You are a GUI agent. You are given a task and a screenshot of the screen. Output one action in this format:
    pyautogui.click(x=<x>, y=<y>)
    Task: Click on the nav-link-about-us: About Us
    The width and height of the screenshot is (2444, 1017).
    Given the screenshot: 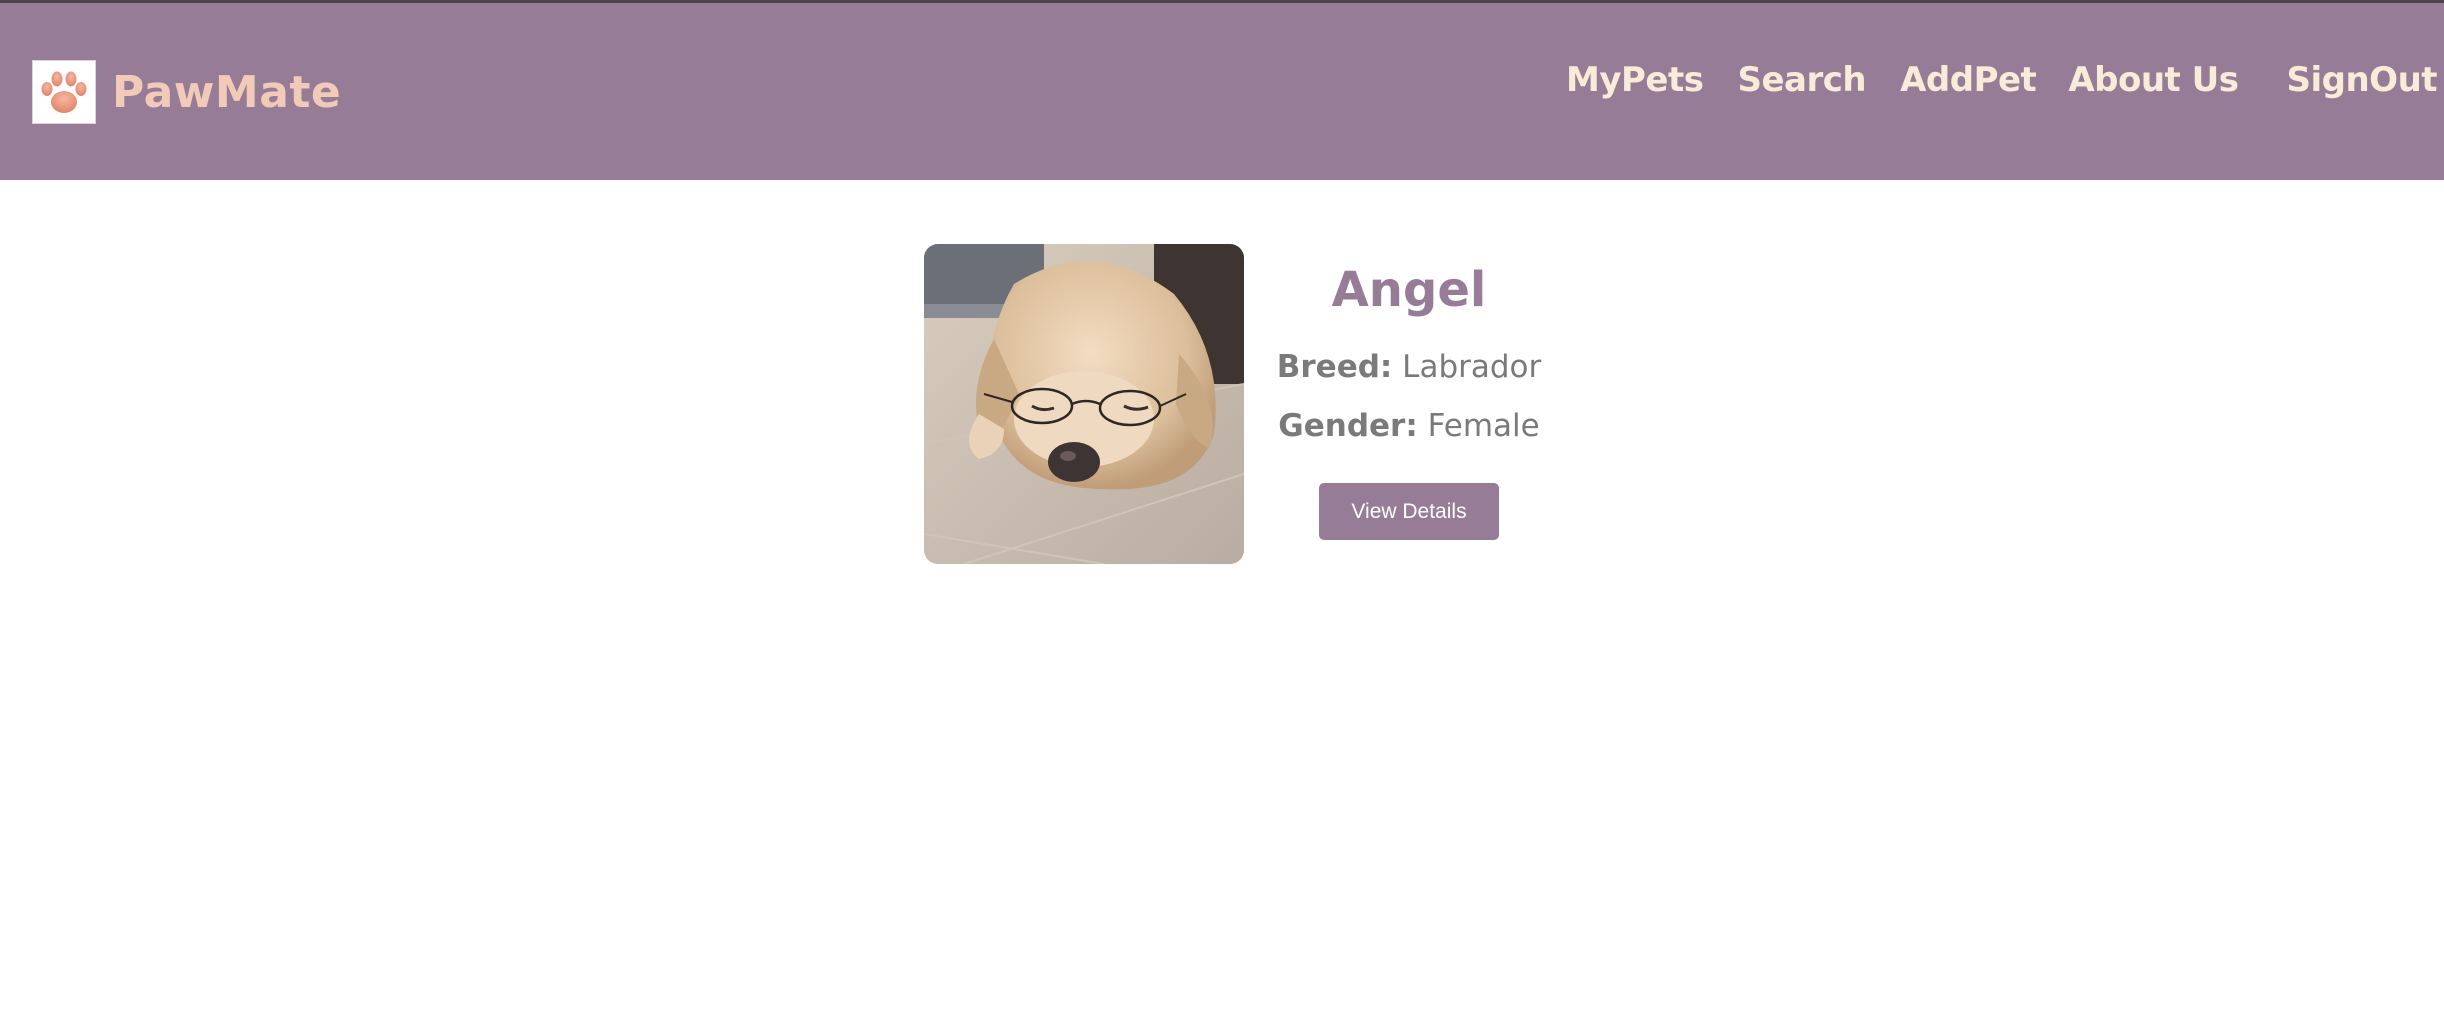 What is the action you would take?
    pyautogui.click(x=2153, y=80)
    